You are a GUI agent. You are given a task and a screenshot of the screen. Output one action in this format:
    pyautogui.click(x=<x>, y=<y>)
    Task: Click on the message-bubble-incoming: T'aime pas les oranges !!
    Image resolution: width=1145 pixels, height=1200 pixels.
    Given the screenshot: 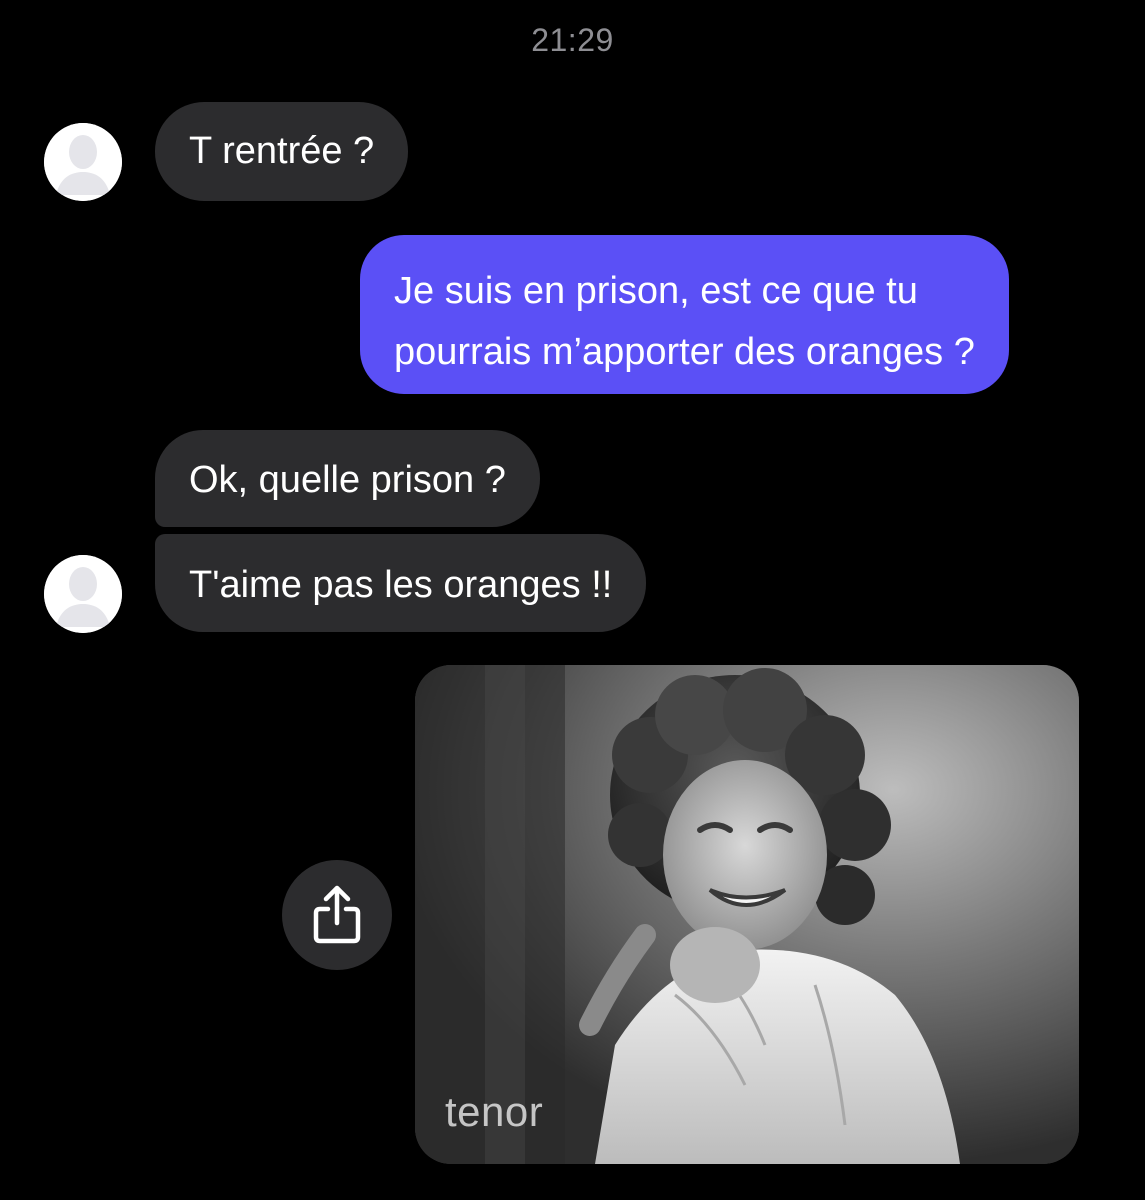 What is the action you would take?
    pyautogui.click(x=401, y=583)
    